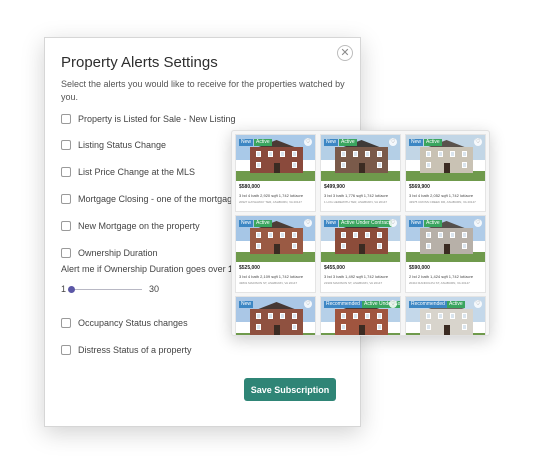 This screenshot has width=543, height=476. What do you see at coordinates (66, 253) in the screenshot?
I see `ownership-duration-checkbox` at bounding box center [66, 253].